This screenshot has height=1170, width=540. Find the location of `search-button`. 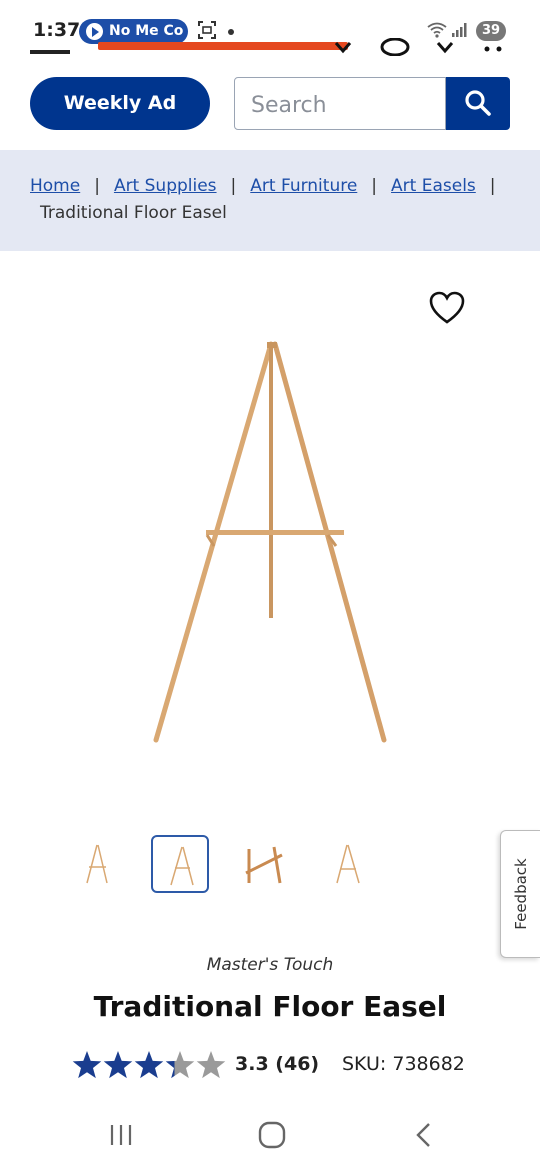

search-button is located at coordinates (478, 103).